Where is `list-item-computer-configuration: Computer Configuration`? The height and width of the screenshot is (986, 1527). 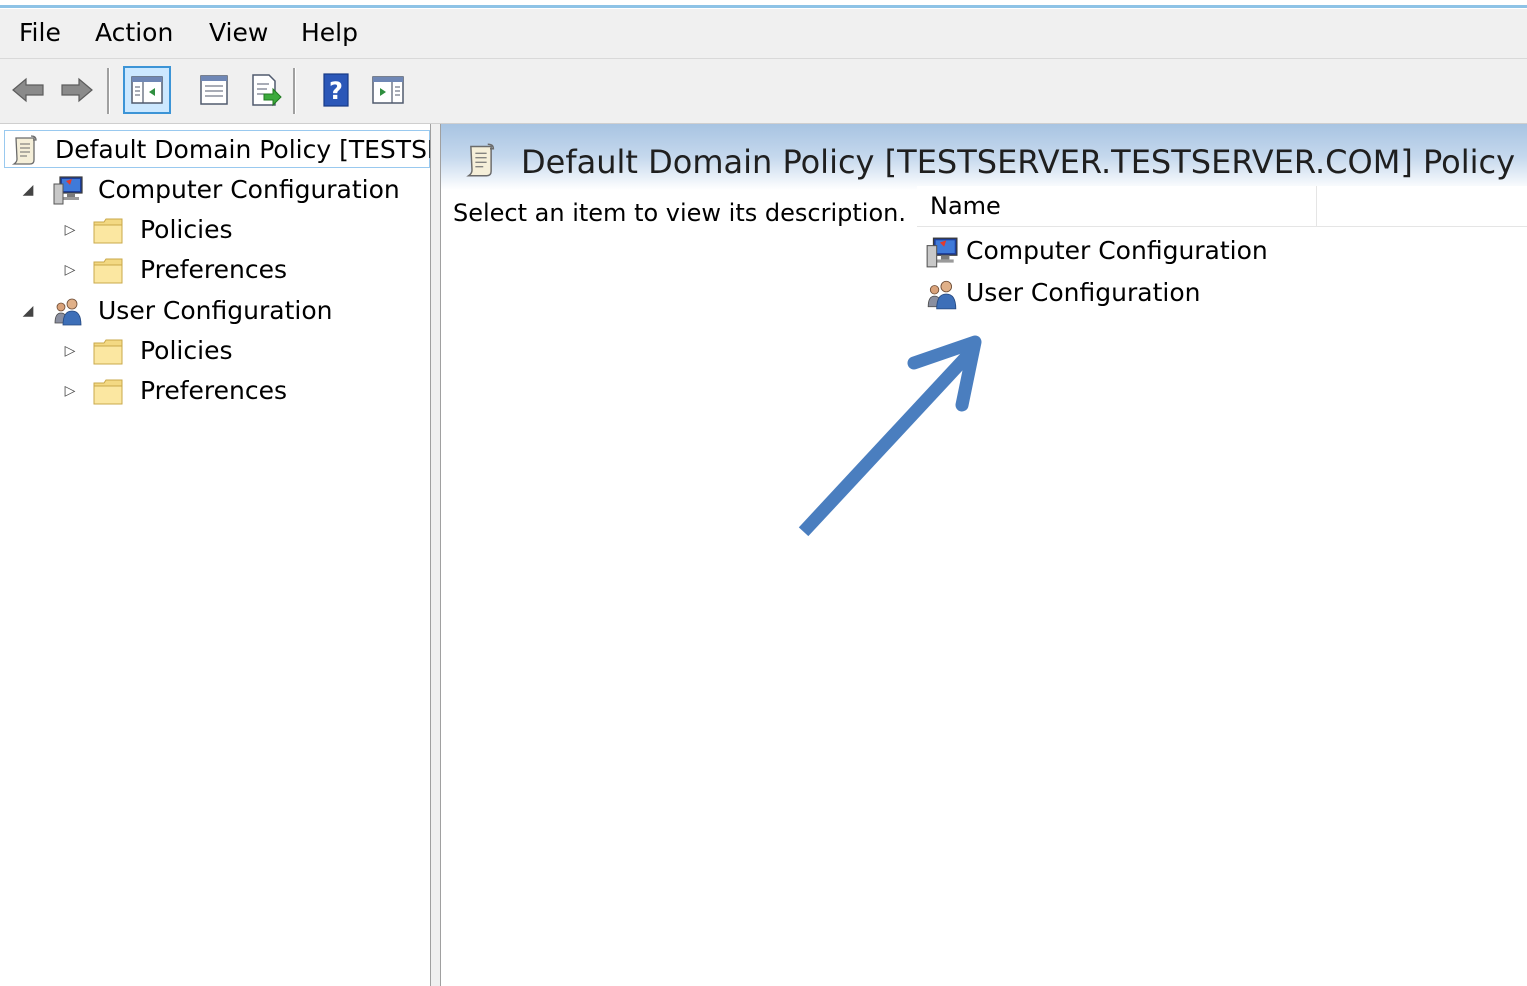 list-item-computer-configuration: Computer Configuration is located at coordinates (1175, 251).